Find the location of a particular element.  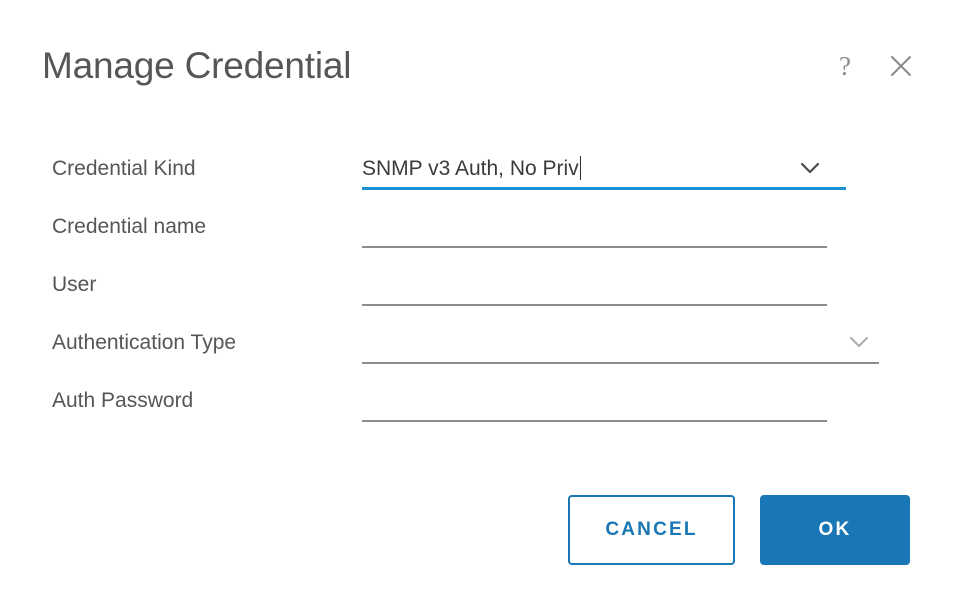

form-row-credential-kind: Credential Kind SNMP v3 Auth, No Priv is located at coordinates (477, 169).